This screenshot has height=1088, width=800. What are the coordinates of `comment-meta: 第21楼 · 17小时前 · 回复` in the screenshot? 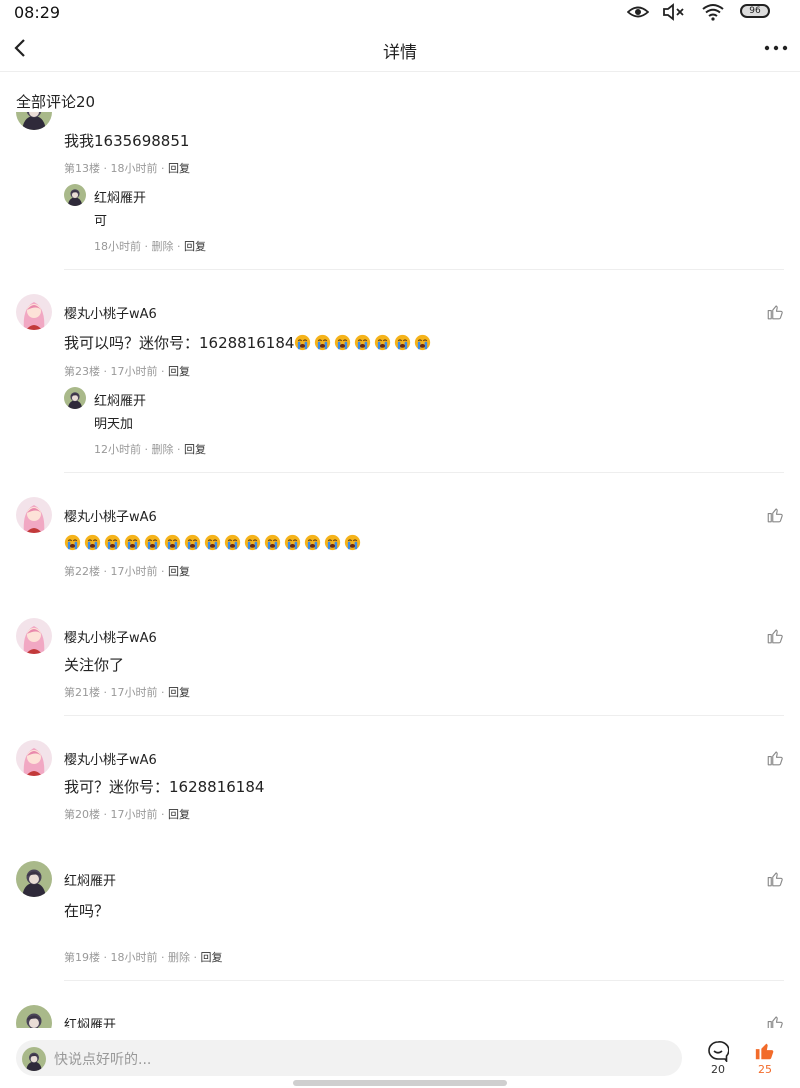 It's located at (127, 692).